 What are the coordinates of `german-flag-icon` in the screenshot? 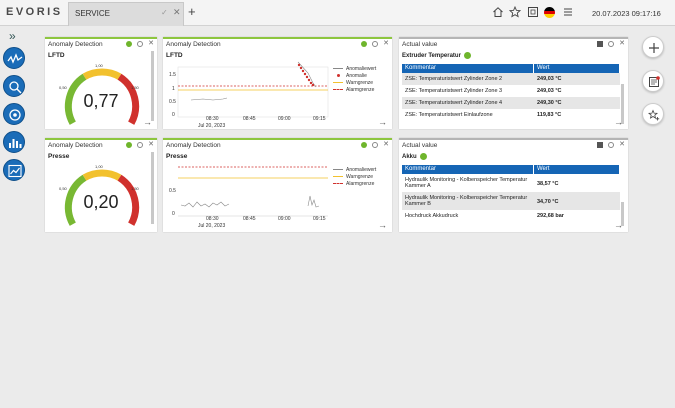 It's located at (549, 12).